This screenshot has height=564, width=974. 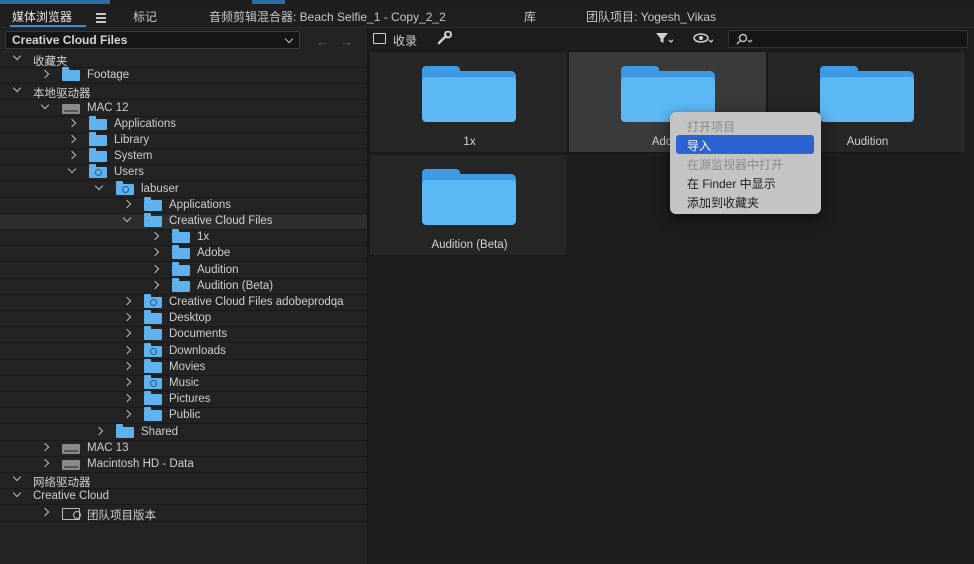 I want to click on tree-row: Audition, so click(x=183, y=270).